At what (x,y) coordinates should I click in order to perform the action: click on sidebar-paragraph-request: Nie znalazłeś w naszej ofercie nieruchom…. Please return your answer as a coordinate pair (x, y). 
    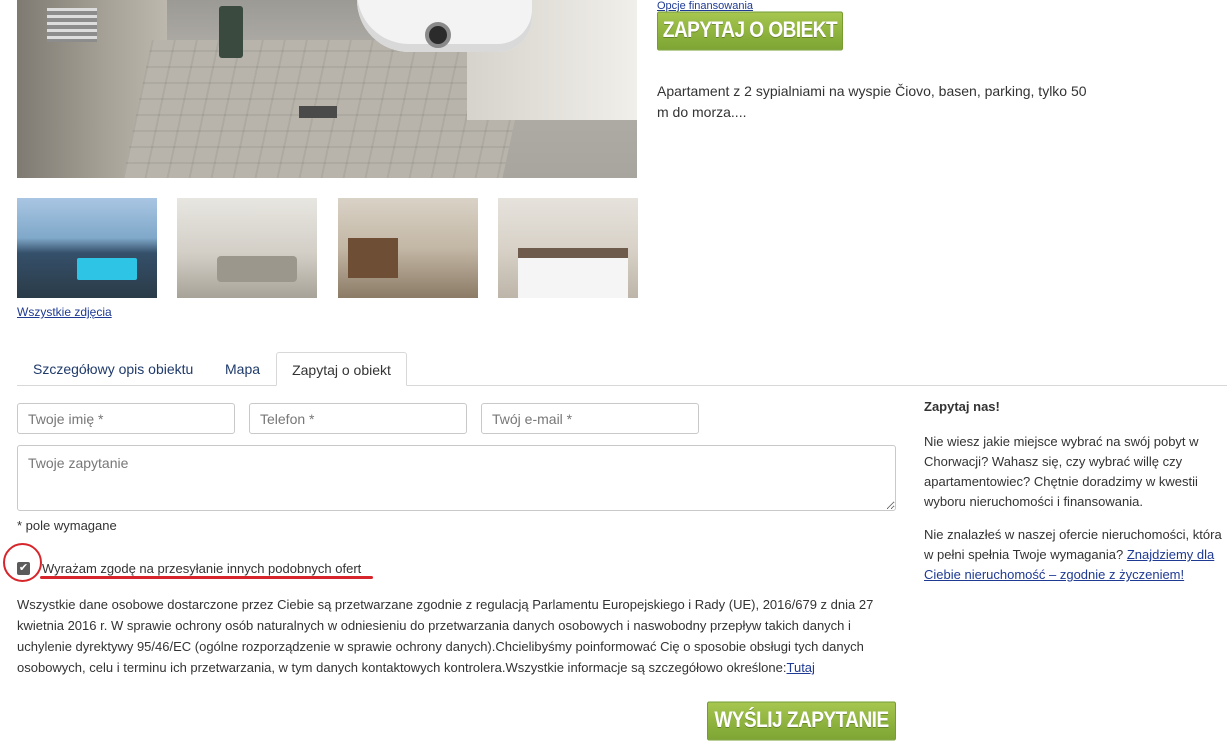
    Looking at the image, I should click on (1074, 555).